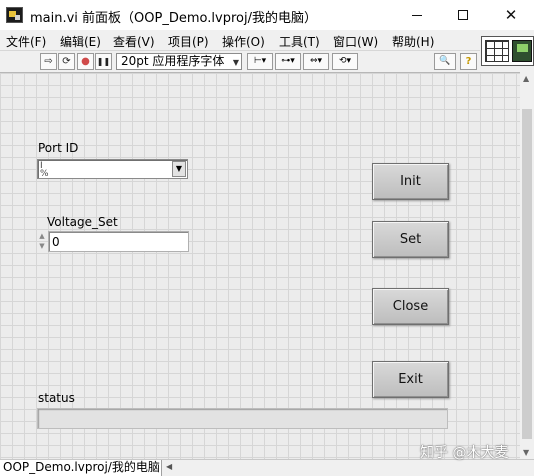 The height and width of the screenshot is (476, 534). I want to click on set-button: Set, so click(410, 239).